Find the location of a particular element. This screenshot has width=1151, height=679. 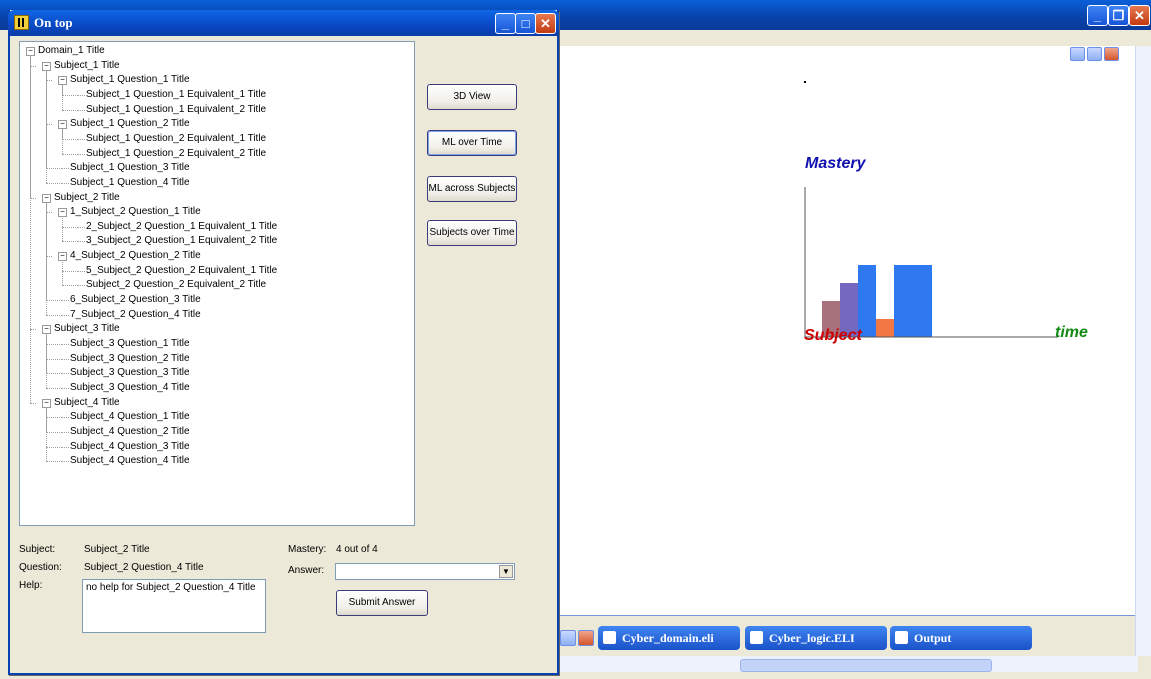

ontop-maximize-button: □ is located at coordinates (525, 23).